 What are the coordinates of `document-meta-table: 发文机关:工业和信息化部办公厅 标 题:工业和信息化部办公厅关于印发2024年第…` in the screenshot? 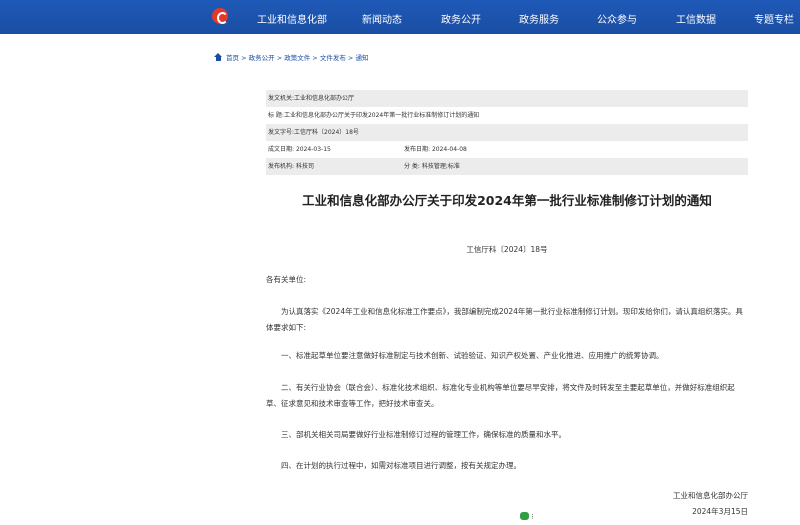 It's located at (507, 132).